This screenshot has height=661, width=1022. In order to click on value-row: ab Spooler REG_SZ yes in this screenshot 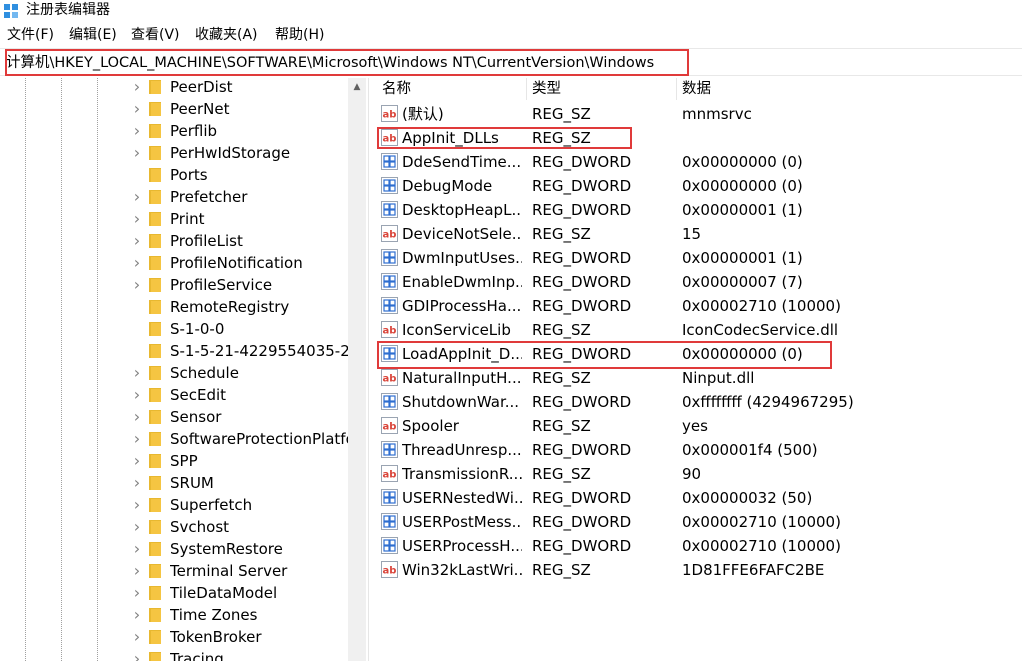, I will do `click(698, 426)`.